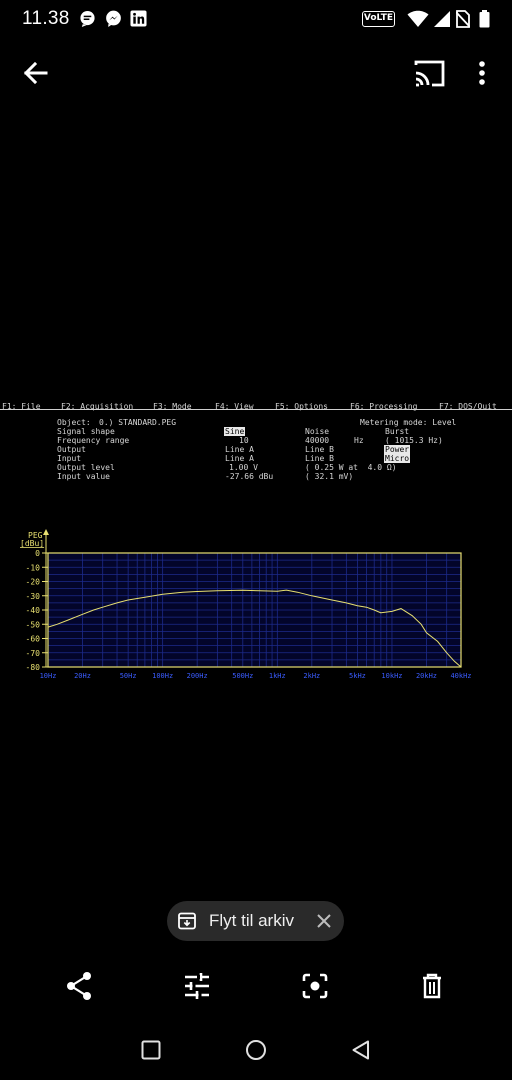 This screenshot has height=1080, width=512. Describe the element at coordinates (37, 553) in the screenshot. I see `y-tick-label: 0` at that location.